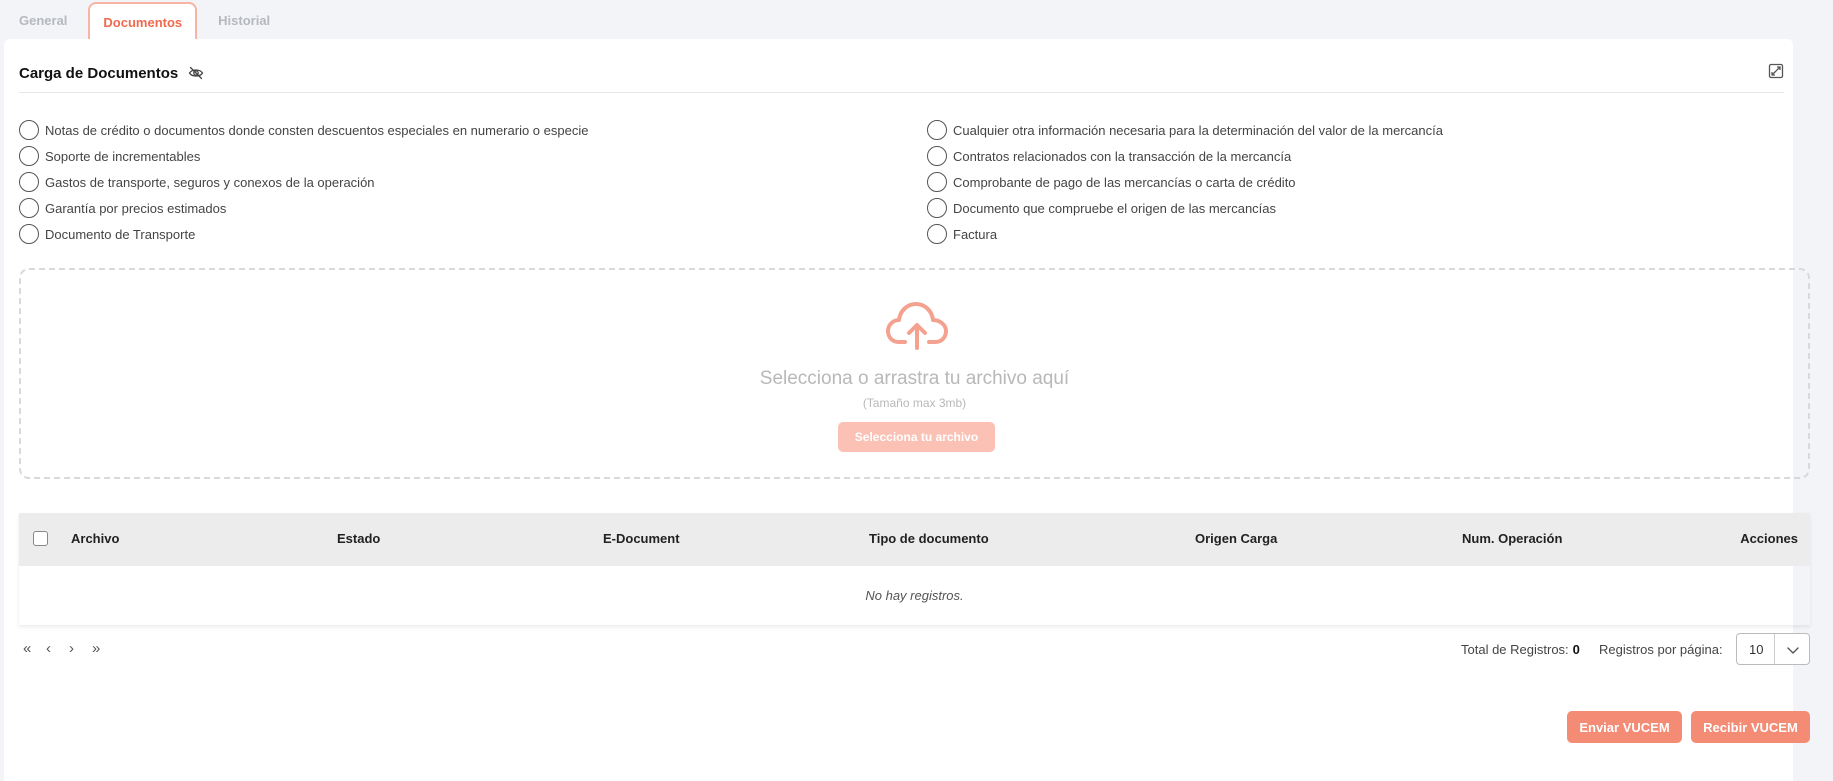  Describe the element at coordinates (901, 77) in the screenshot. I see `card-header: Carga de Documentos` at that location.